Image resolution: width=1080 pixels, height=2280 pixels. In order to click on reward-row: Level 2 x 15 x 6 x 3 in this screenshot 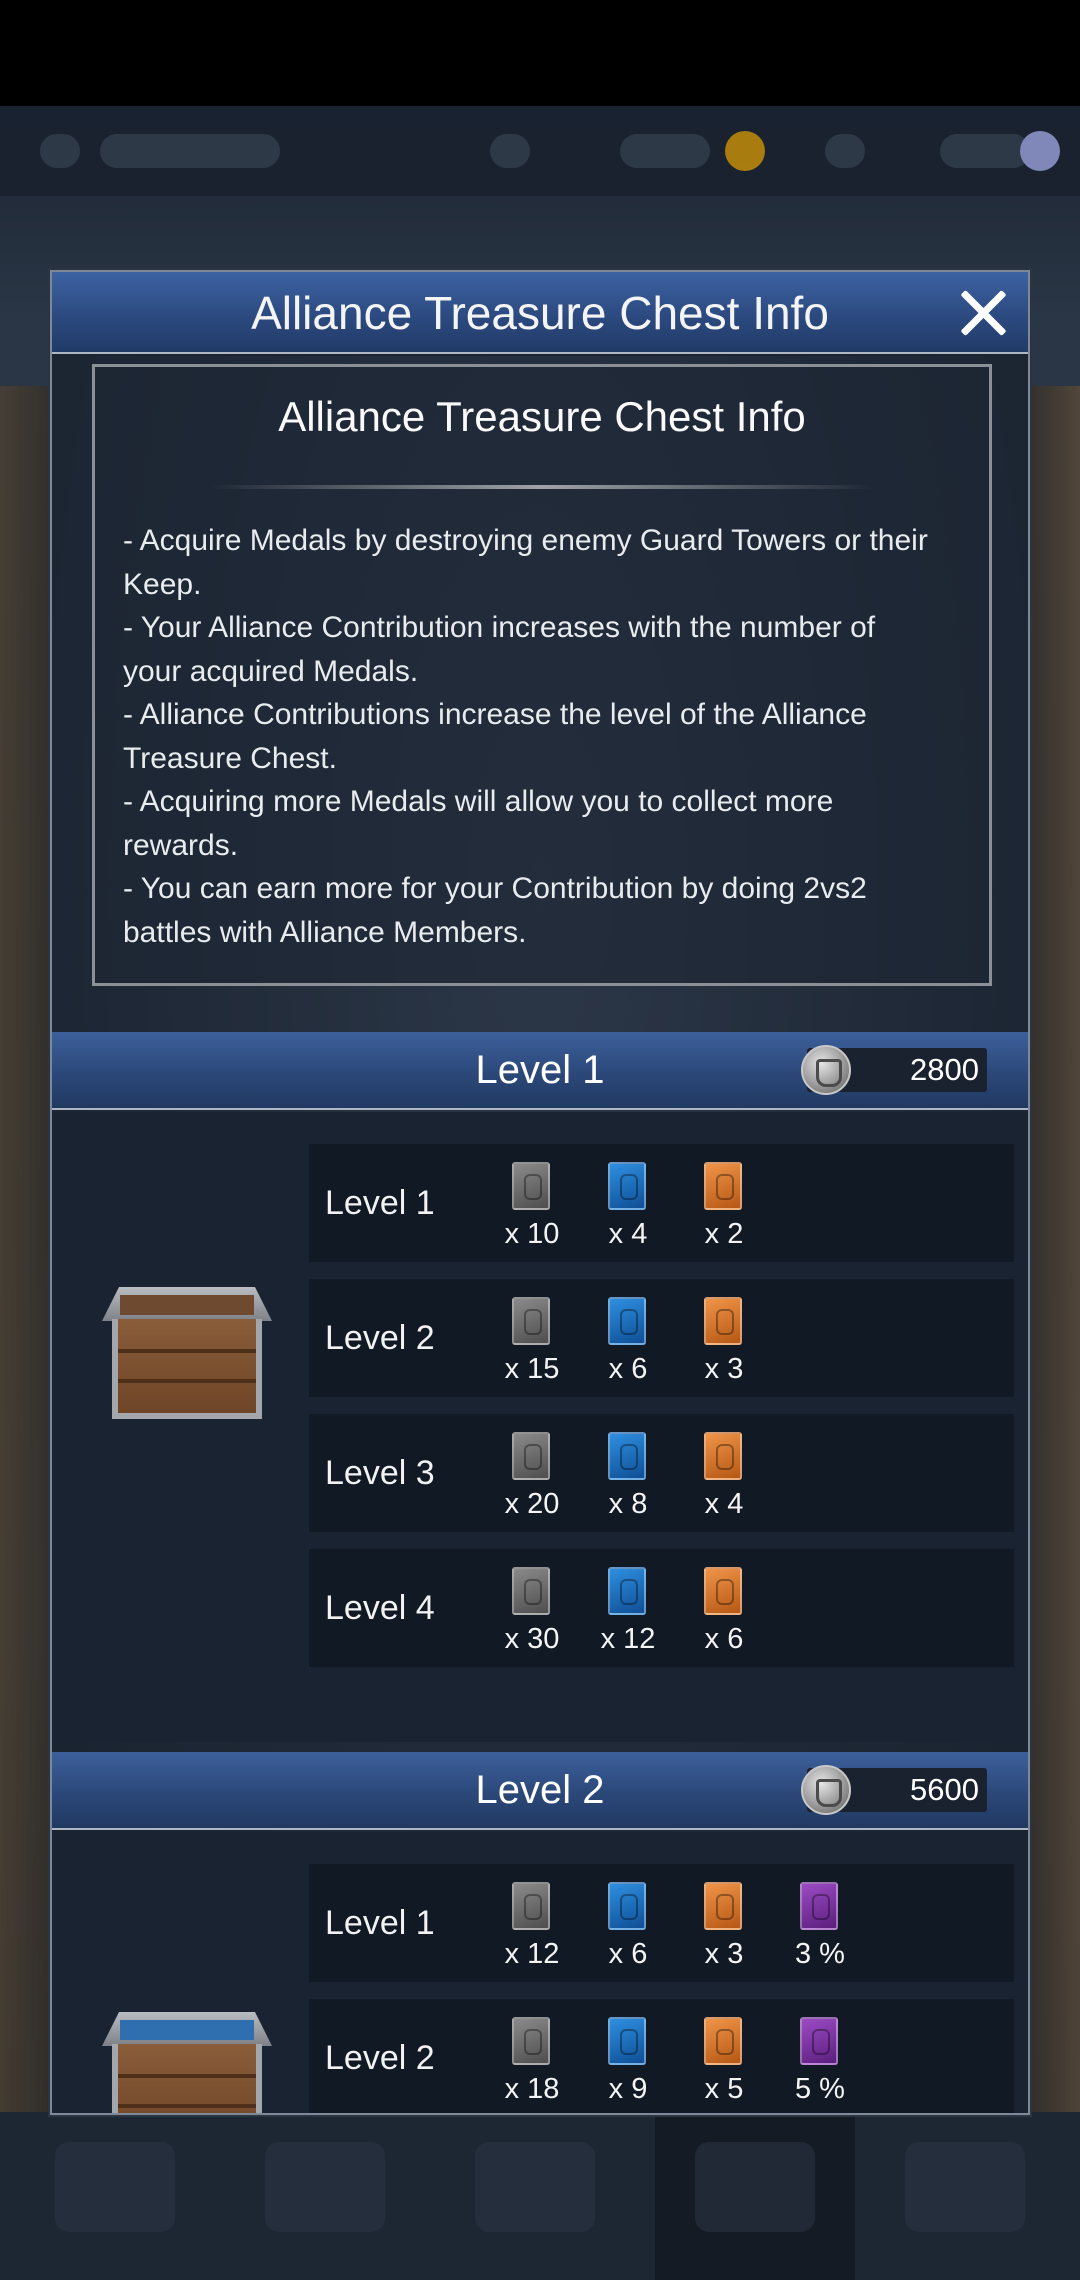, I will do `click(661, 1338)`.